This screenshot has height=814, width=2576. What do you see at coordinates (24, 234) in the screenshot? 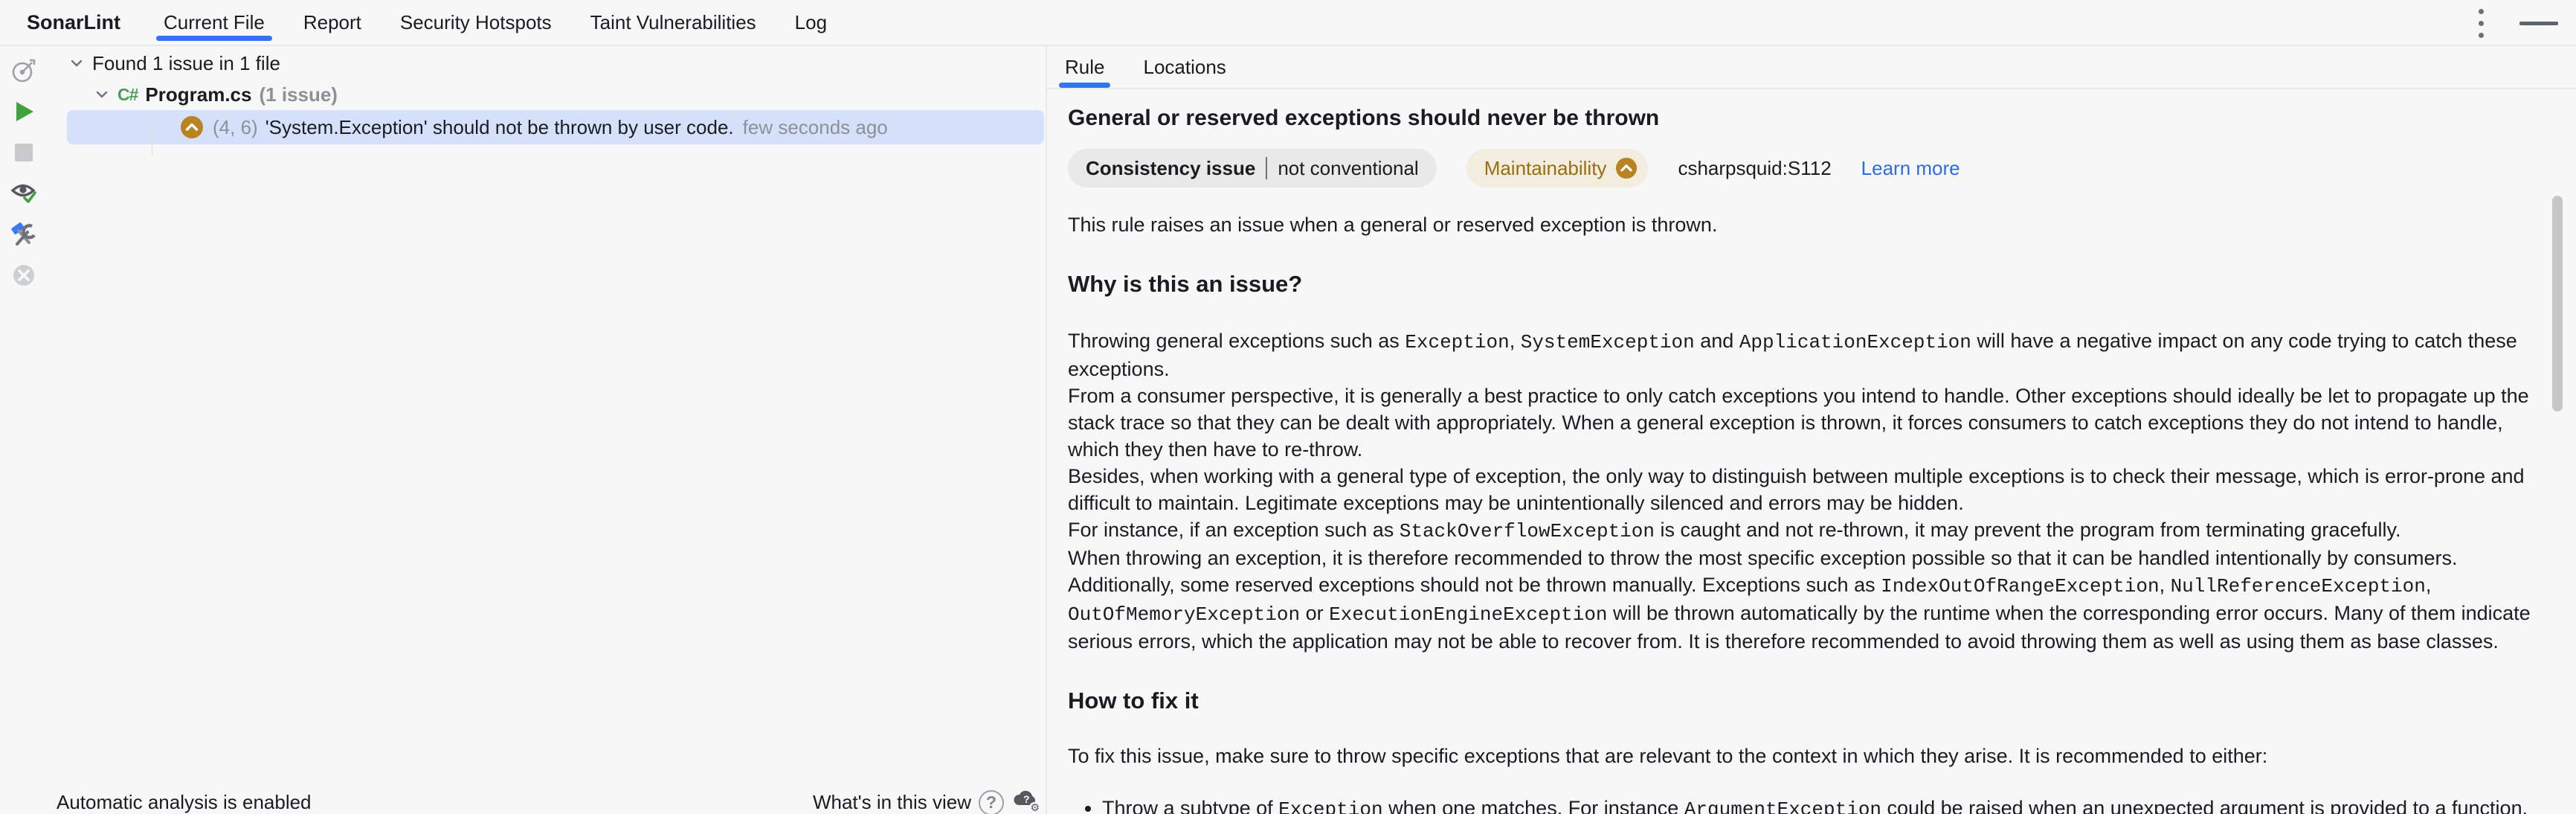
I see `configure-tools-icon` at bounding box center [24, 234].